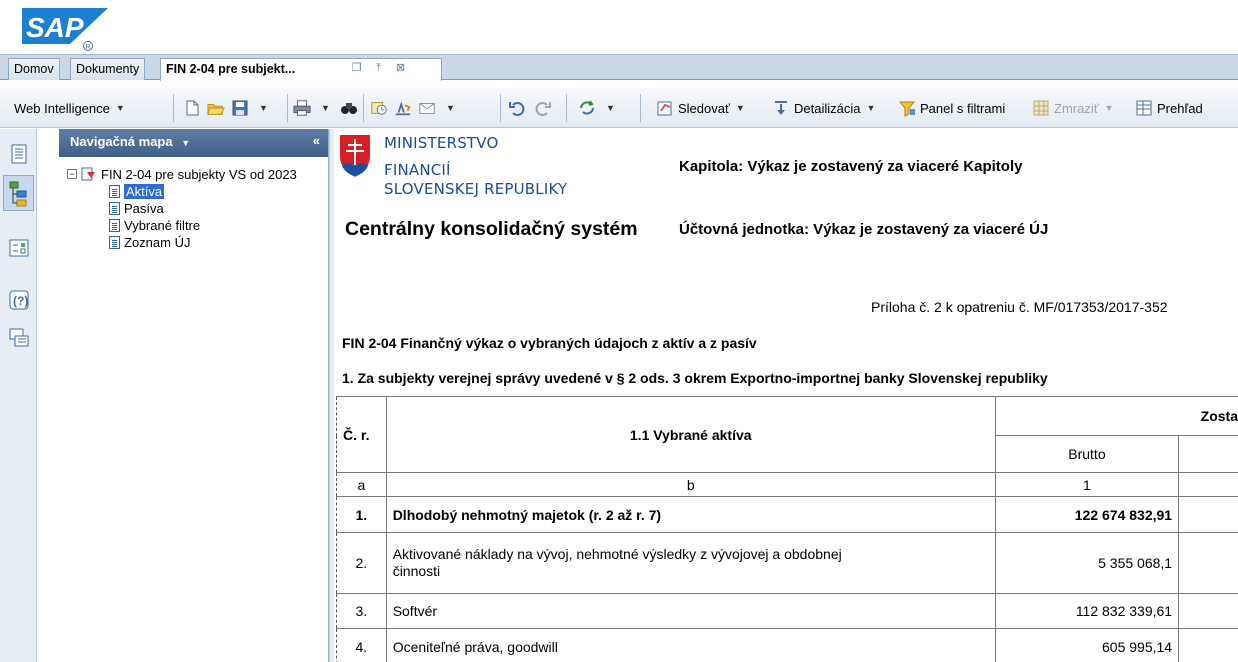  What do you see at coordinates (218, 108) in the screenshot?
I see `open-button` at bounding box center [218, 108].